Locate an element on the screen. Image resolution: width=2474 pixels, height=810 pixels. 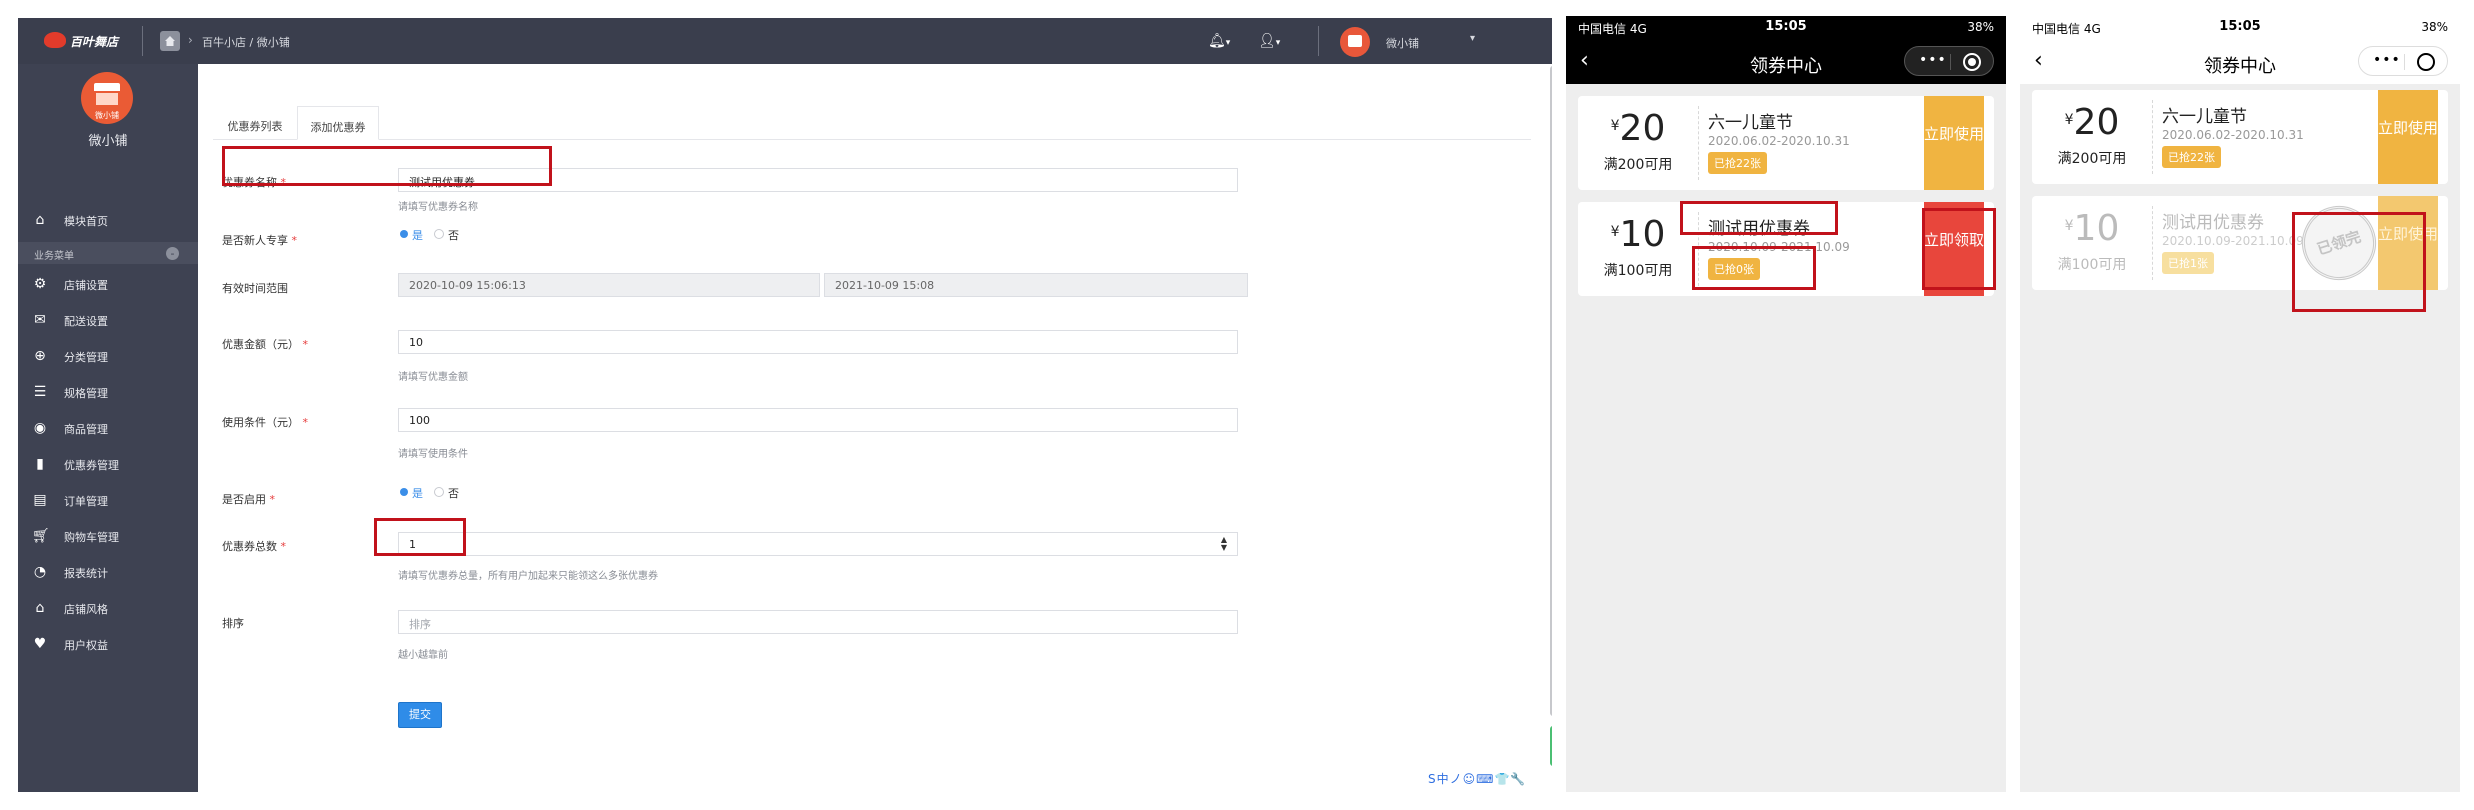
radio-enabled-yes is located at coordinates (404, 492).